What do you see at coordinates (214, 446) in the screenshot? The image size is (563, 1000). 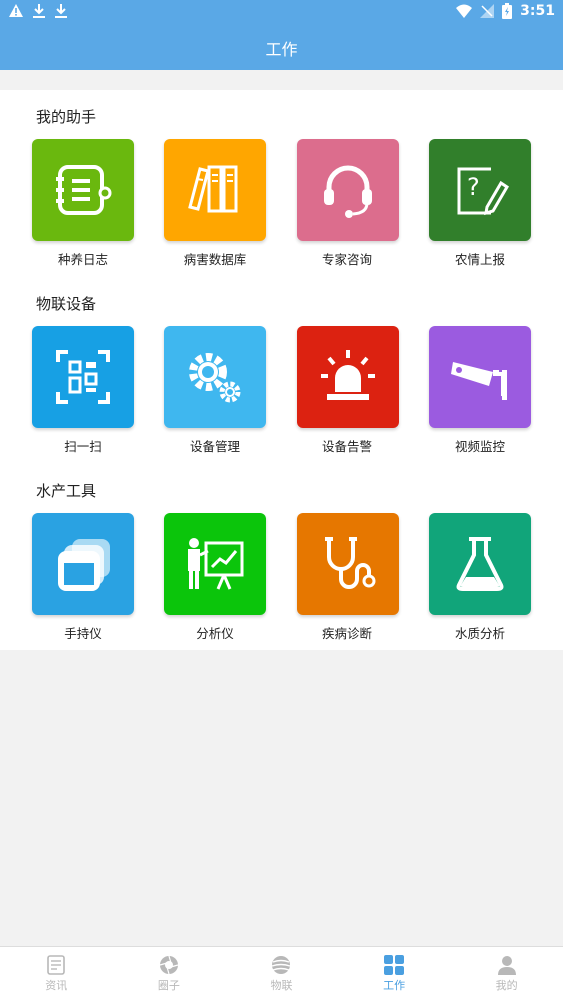 I see `tile-label: 设备管理` at bounding box center [214, 446].